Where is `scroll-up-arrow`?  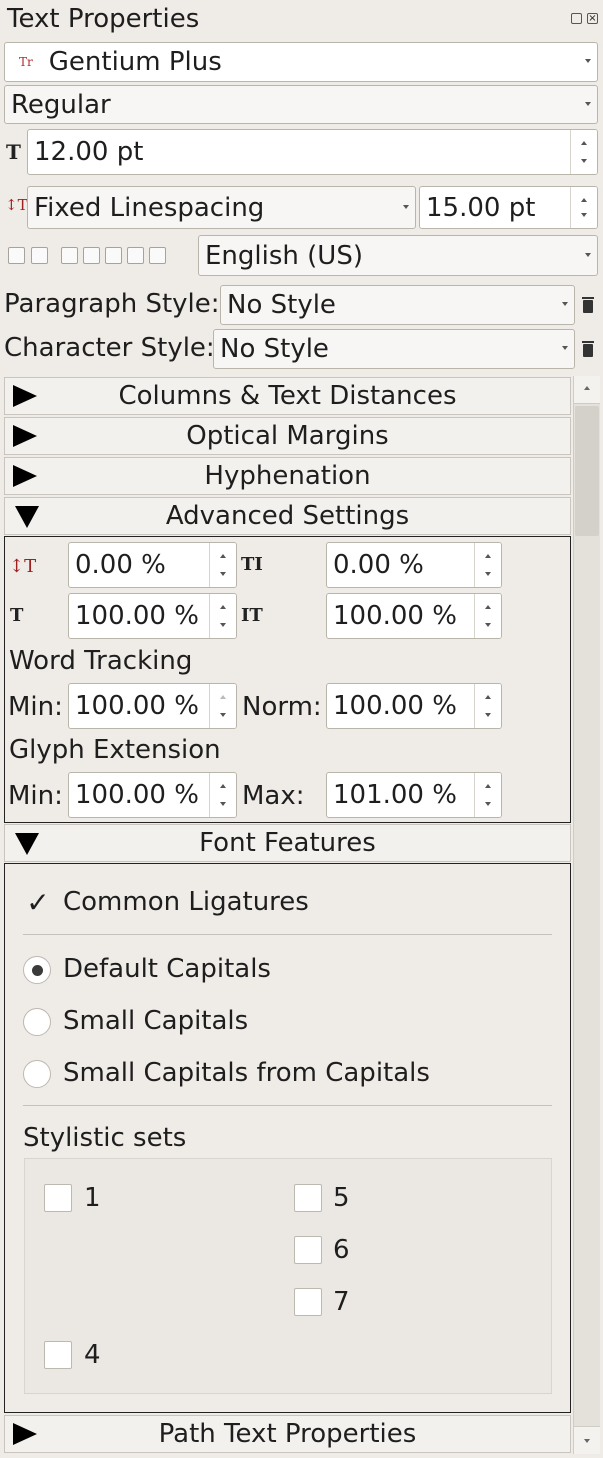
scroll-up-arrow is located at coordinates (587, 390).